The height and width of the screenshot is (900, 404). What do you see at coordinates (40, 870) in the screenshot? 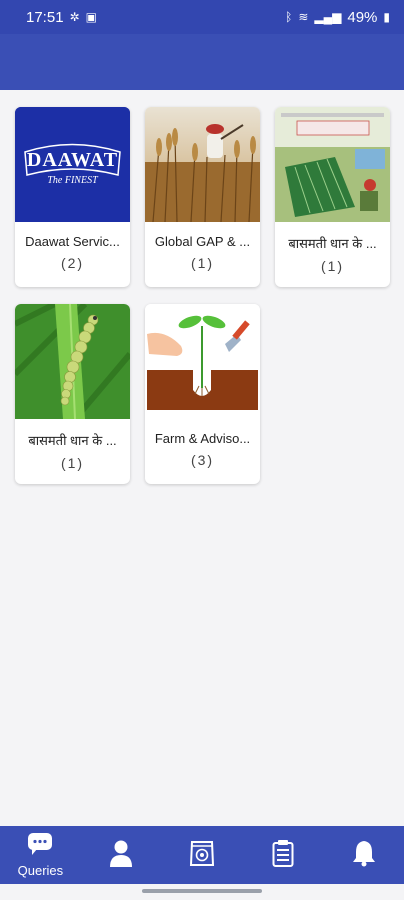
I see `nav-queries-label: Queries` at bounding box center [40, 870].